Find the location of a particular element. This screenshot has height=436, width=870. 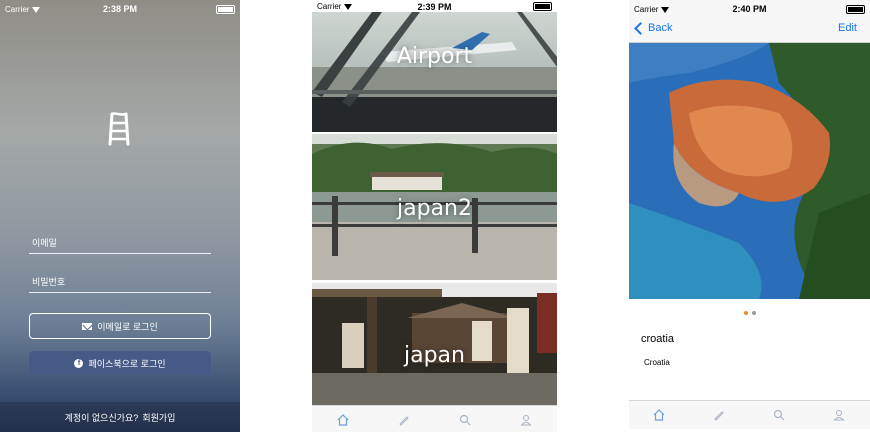

email-login-label: 이메일로 로그인 is located at coordinates (127, 326).